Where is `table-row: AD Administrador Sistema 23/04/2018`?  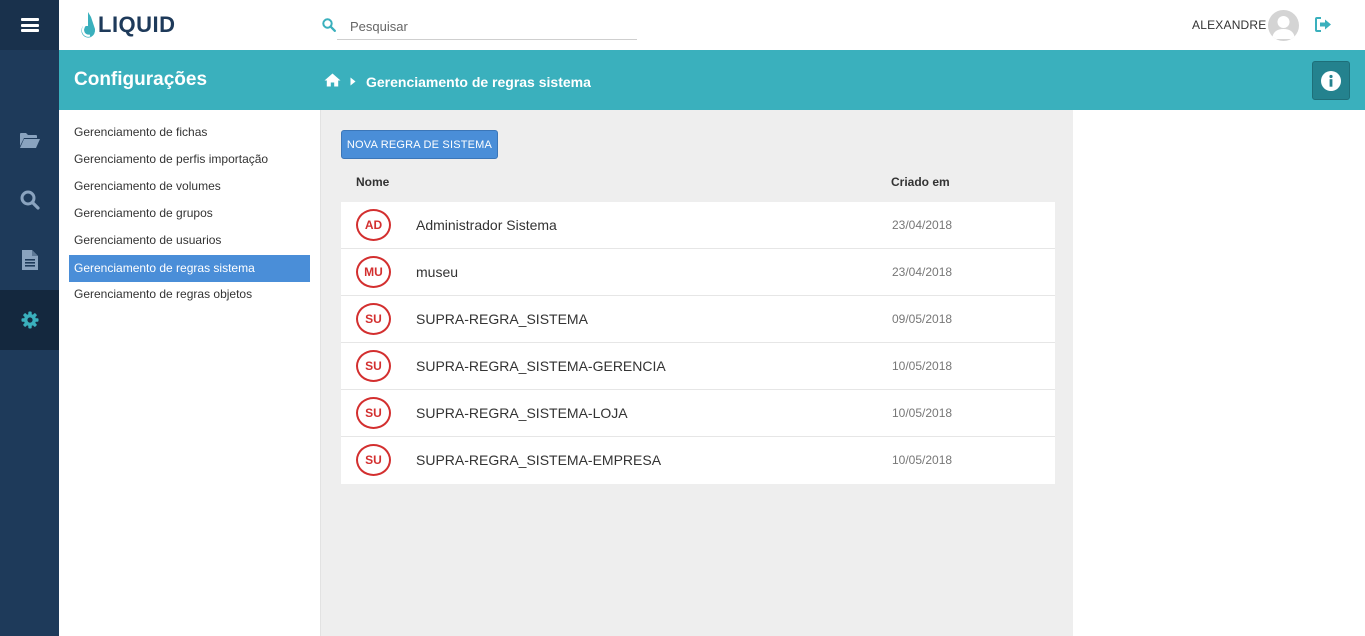 table-row: AD Administrador Sistema 23/04/2018 is located at coordinates (698, 225).